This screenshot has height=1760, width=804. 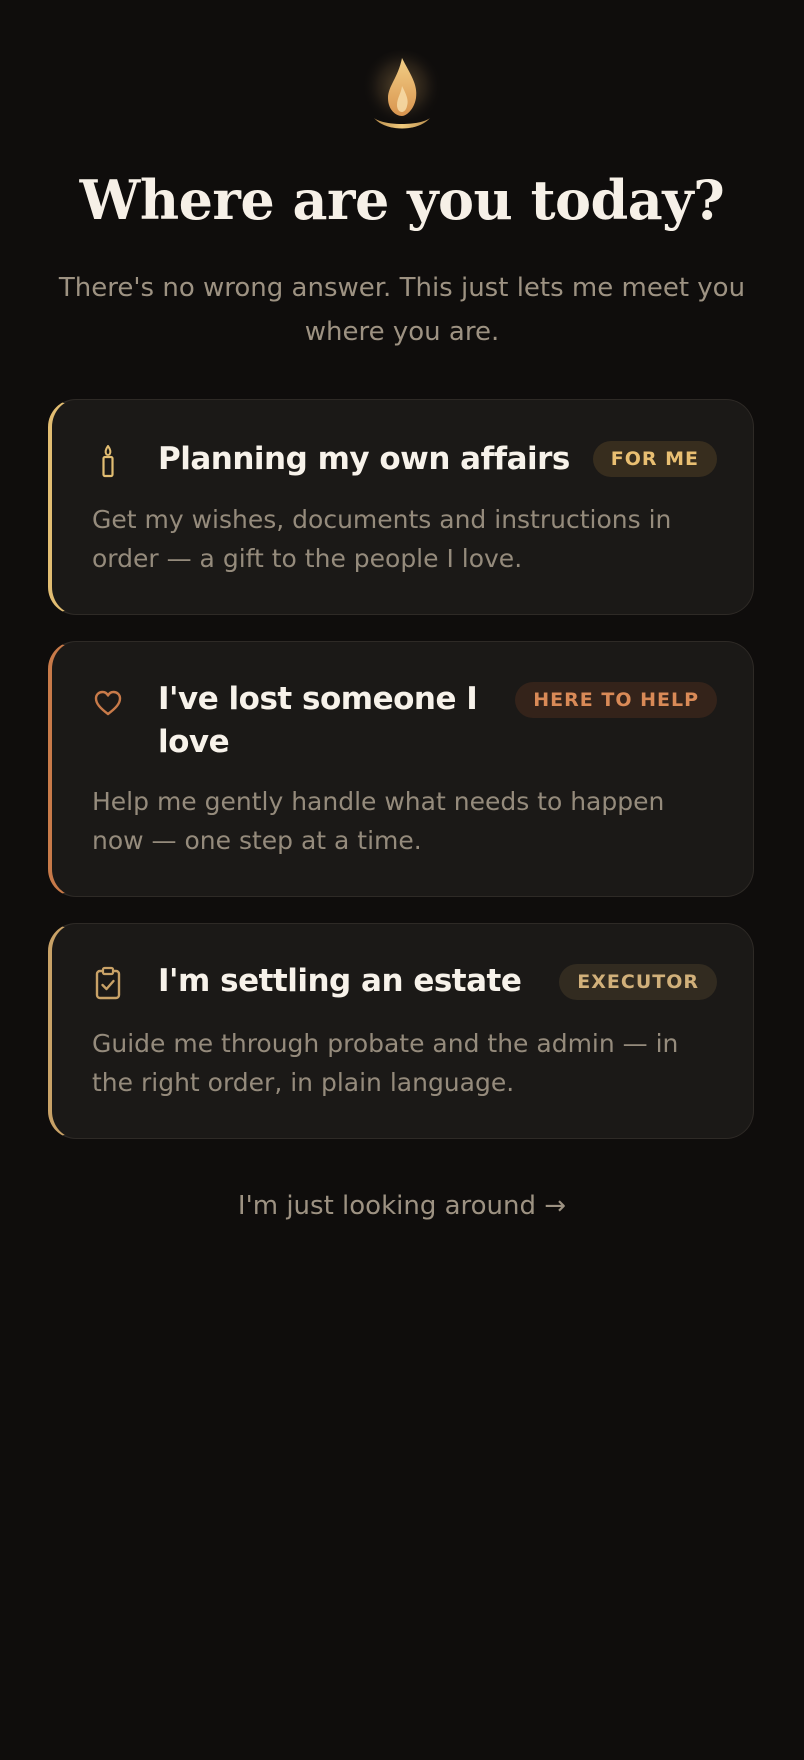 I want to click on candle-icon, so click(x=108, y=461).